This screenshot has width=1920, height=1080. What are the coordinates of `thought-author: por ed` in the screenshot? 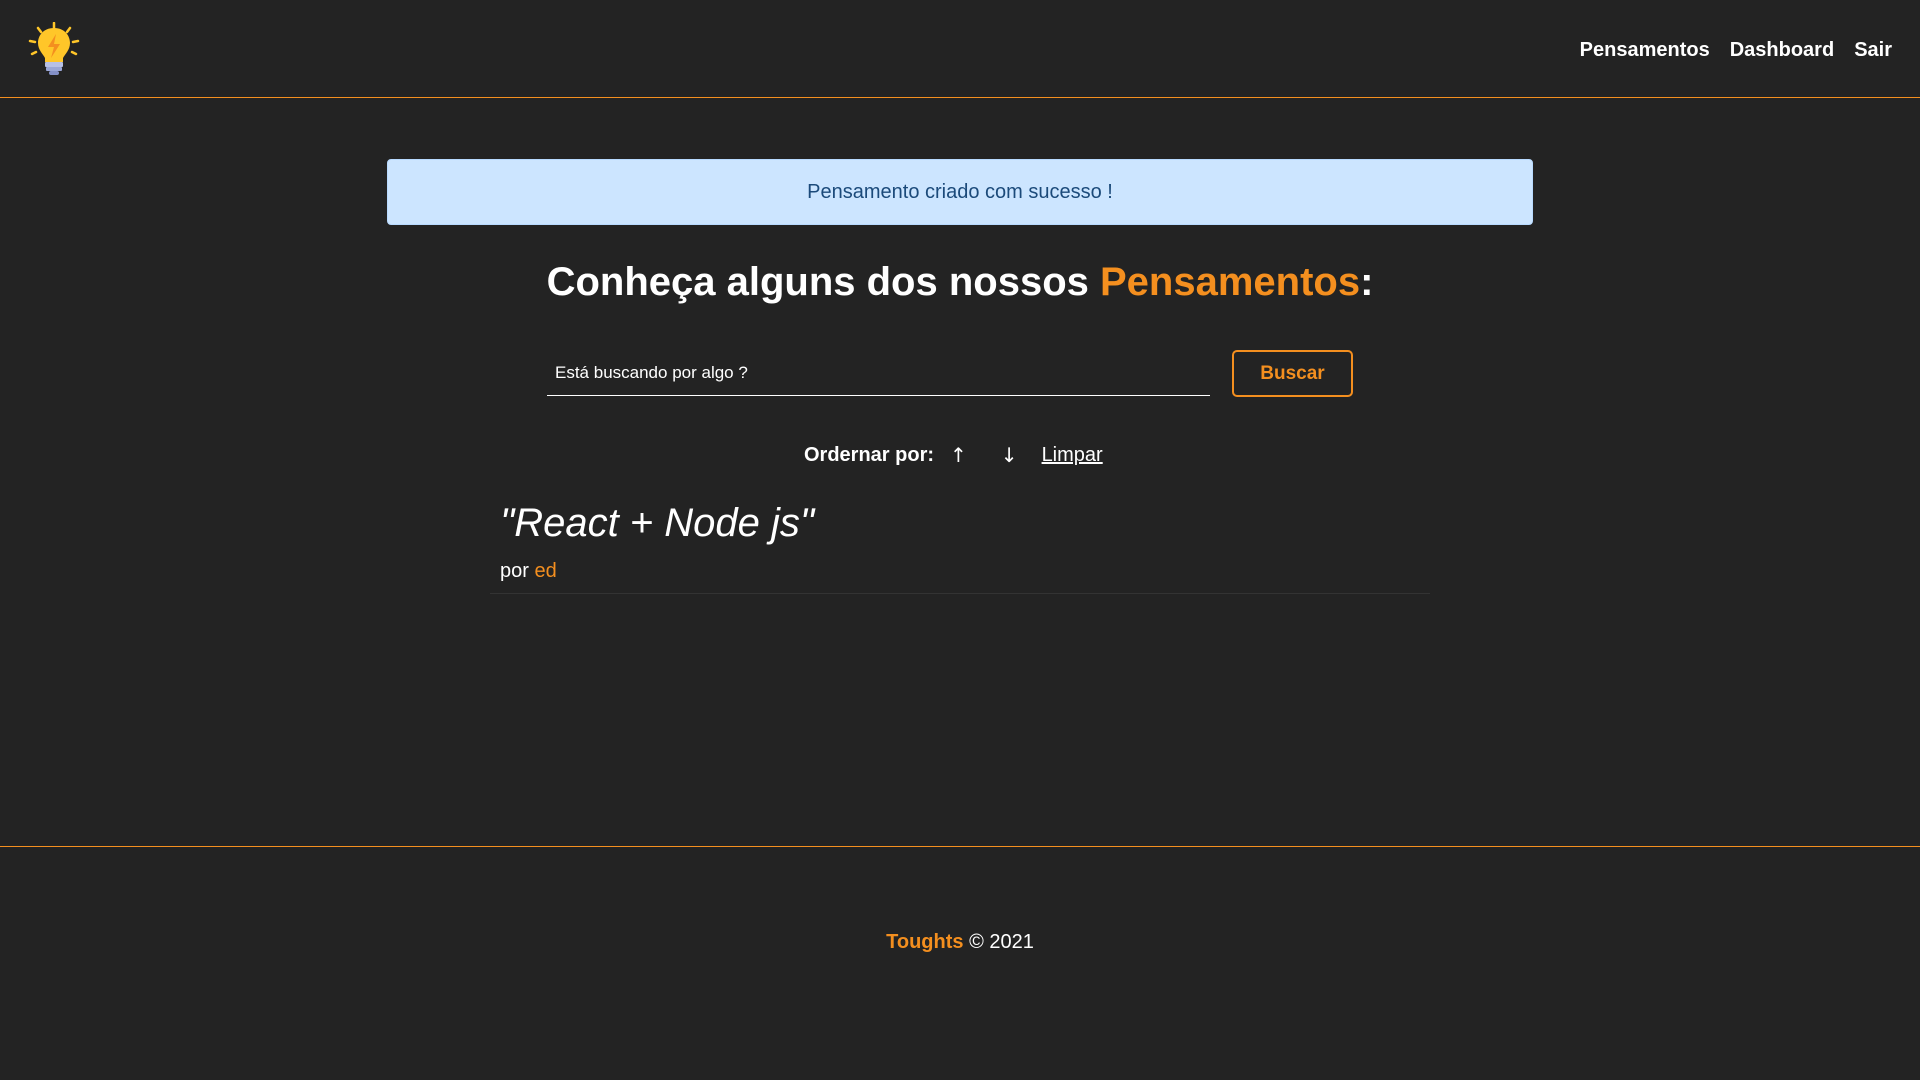 It's located at (960, 571).